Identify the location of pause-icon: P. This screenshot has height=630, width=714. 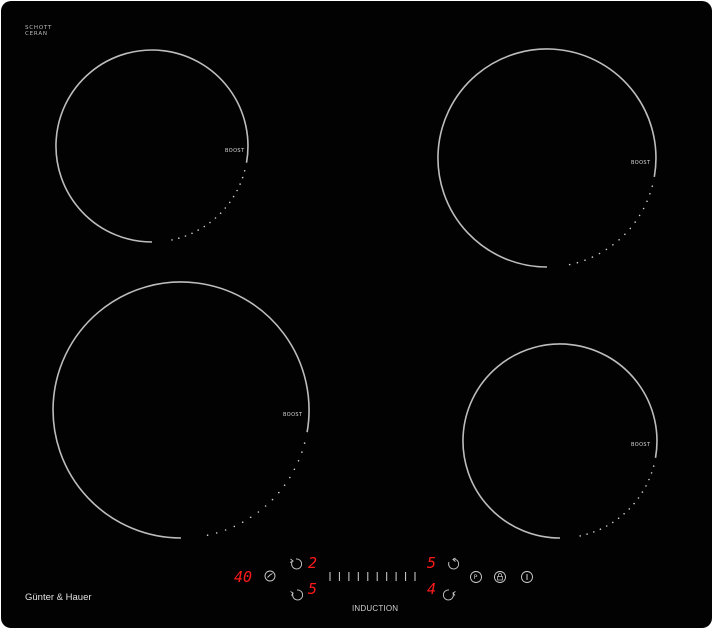
(476, 577).